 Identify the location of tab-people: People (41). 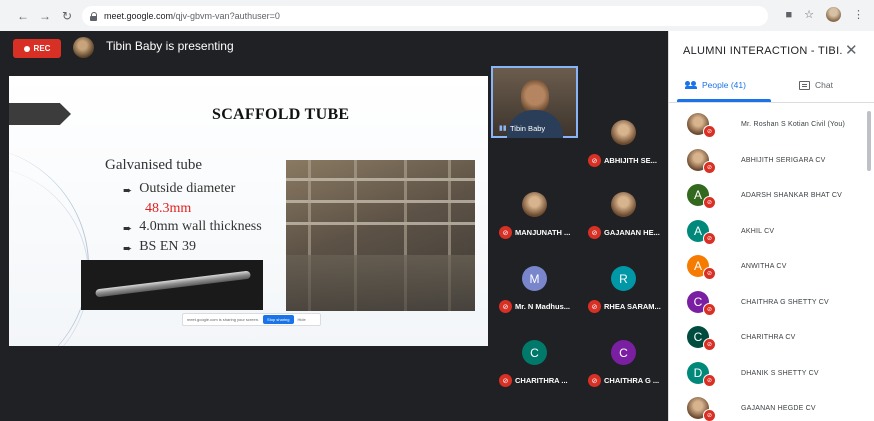
(715, 85).